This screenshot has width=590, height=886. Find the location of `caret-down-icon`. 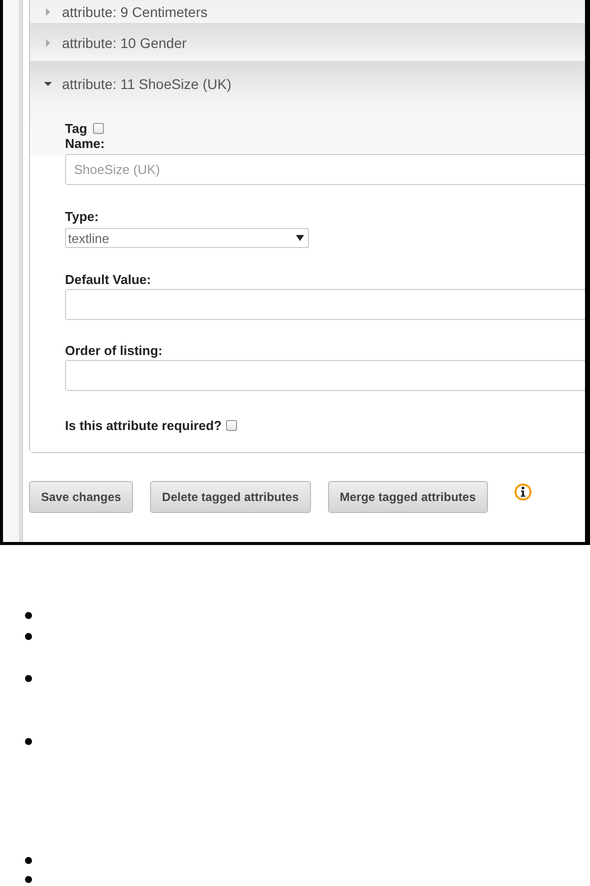

caret-down-icon is located at coordinates (48, 84).